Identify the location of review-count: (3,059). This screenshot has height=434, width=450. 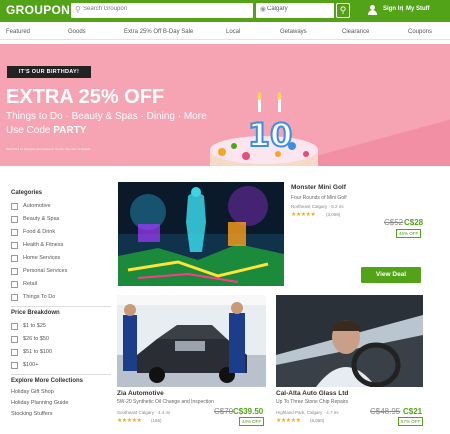
(333, 214).